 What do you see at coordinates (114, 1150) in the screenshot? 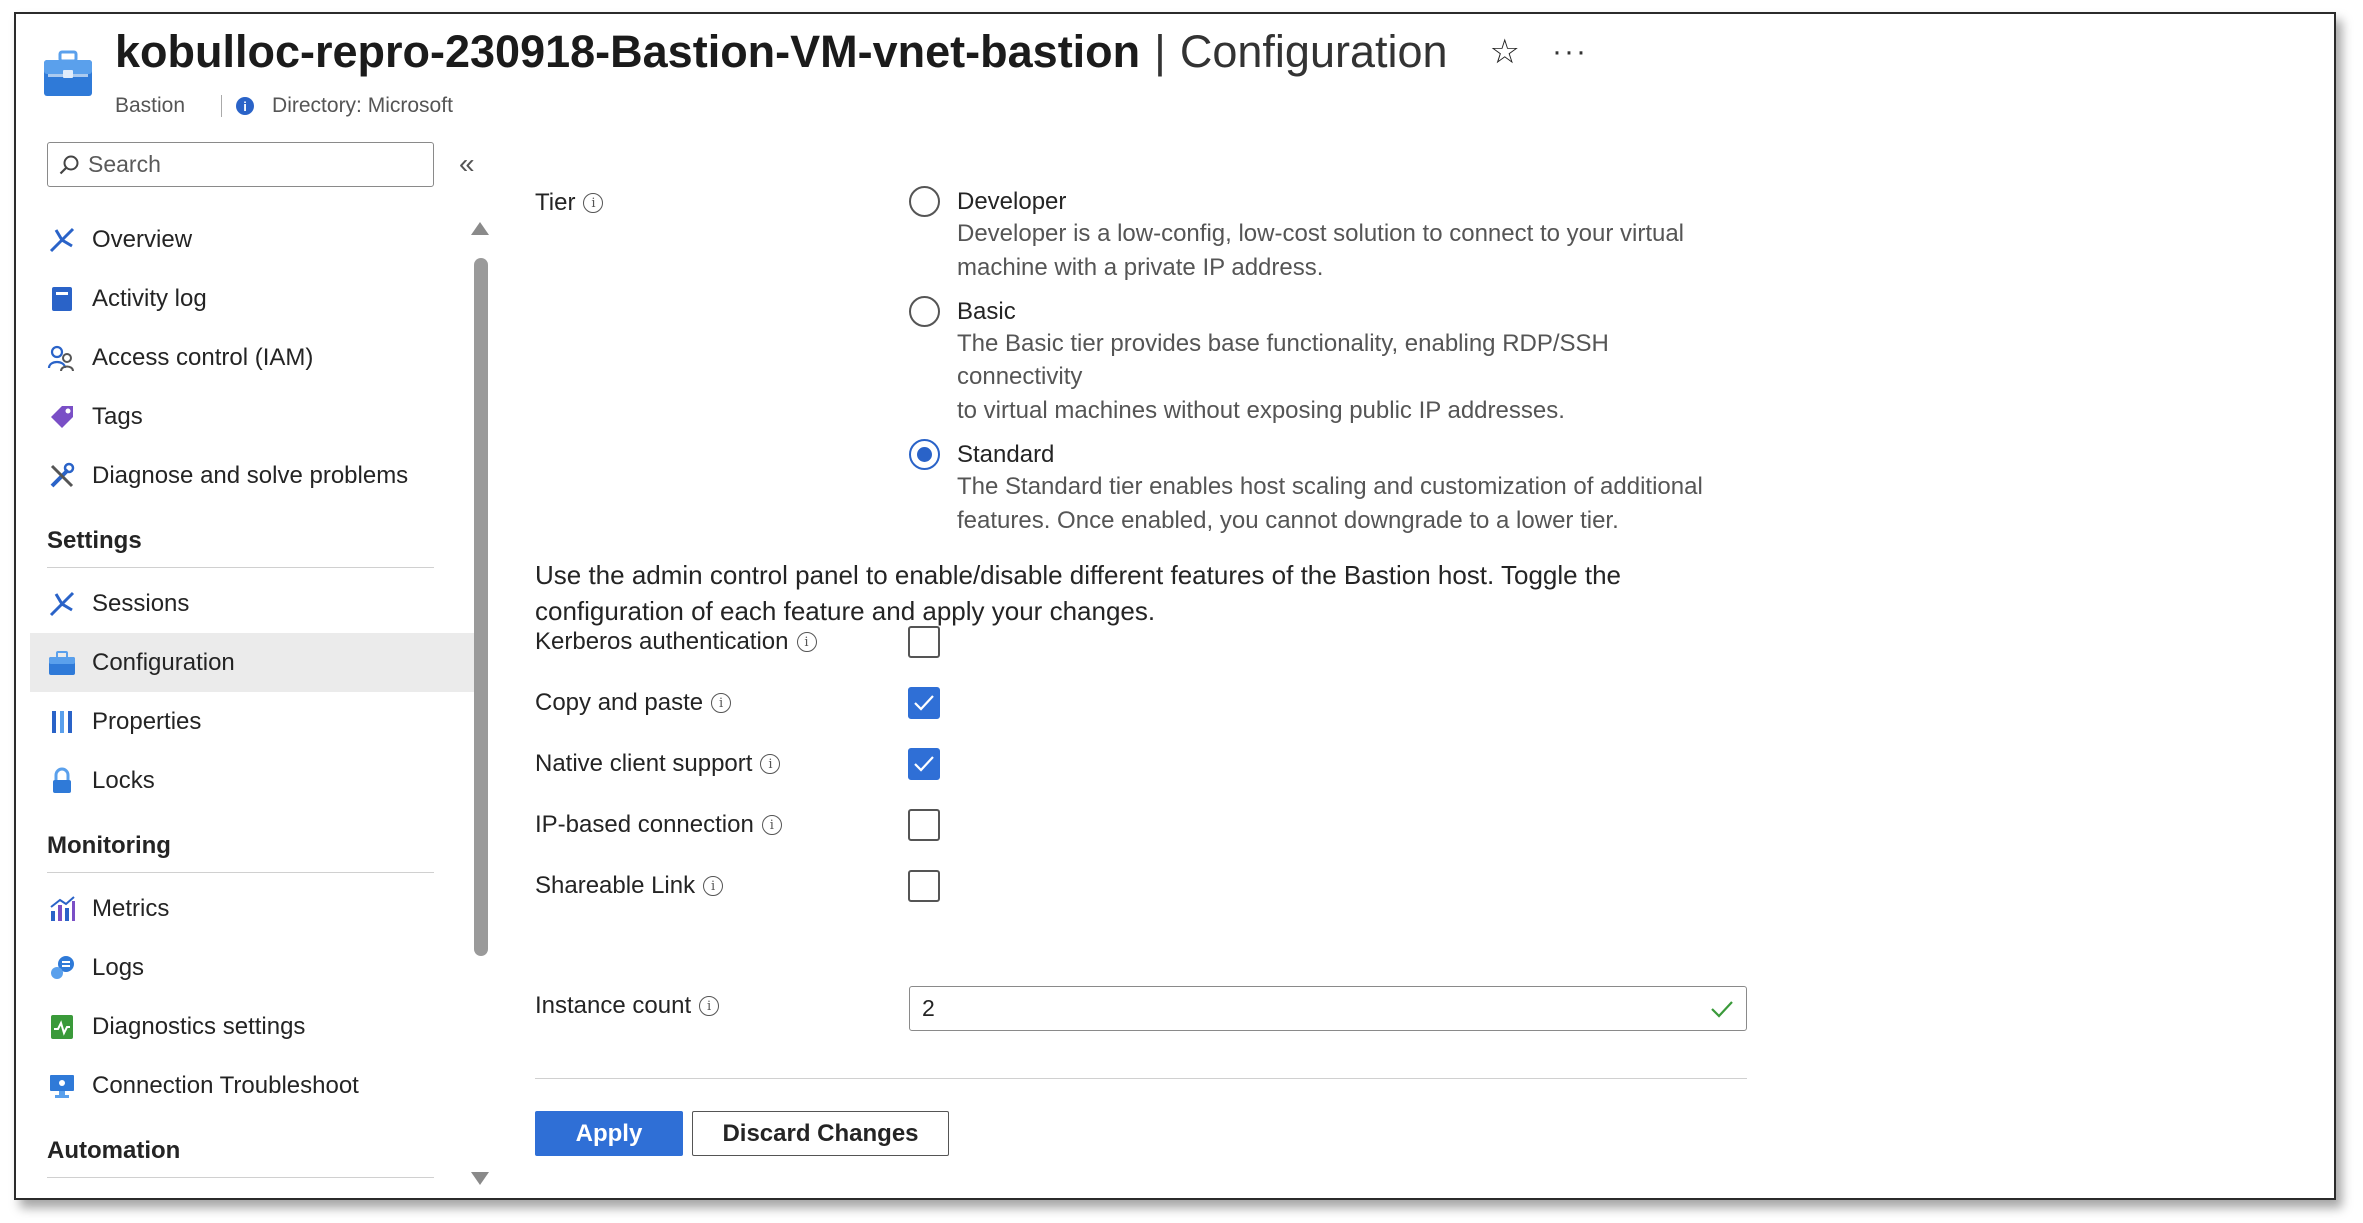
I see `automation-section-heading: Automation` at bounding box center [114, 1150].